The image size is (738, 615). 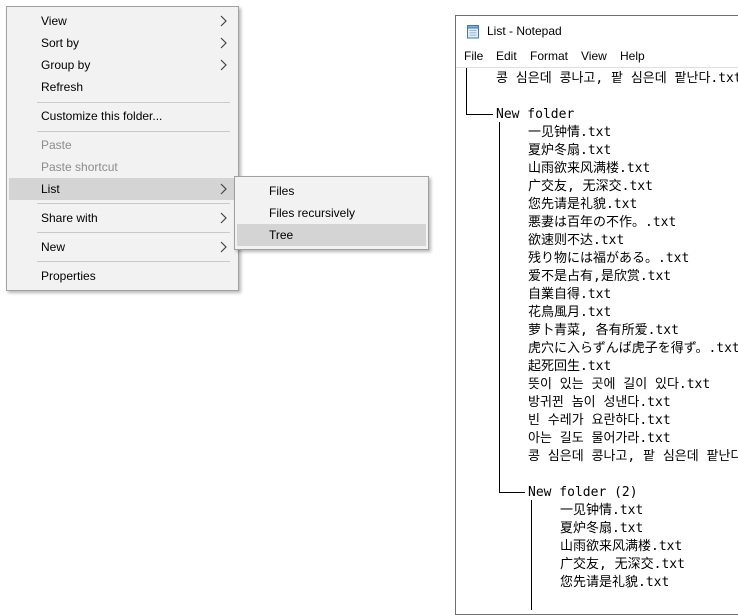 What do you see at coordinates (122, 65) in the screenshot?
I see `menu-item-group-by: Group by` at bounding box center [122, 65].